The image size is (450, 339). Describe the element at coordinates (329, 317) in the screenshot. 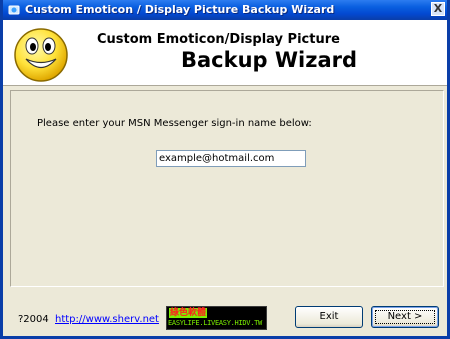

I see `exit-button: Exit` at that location.